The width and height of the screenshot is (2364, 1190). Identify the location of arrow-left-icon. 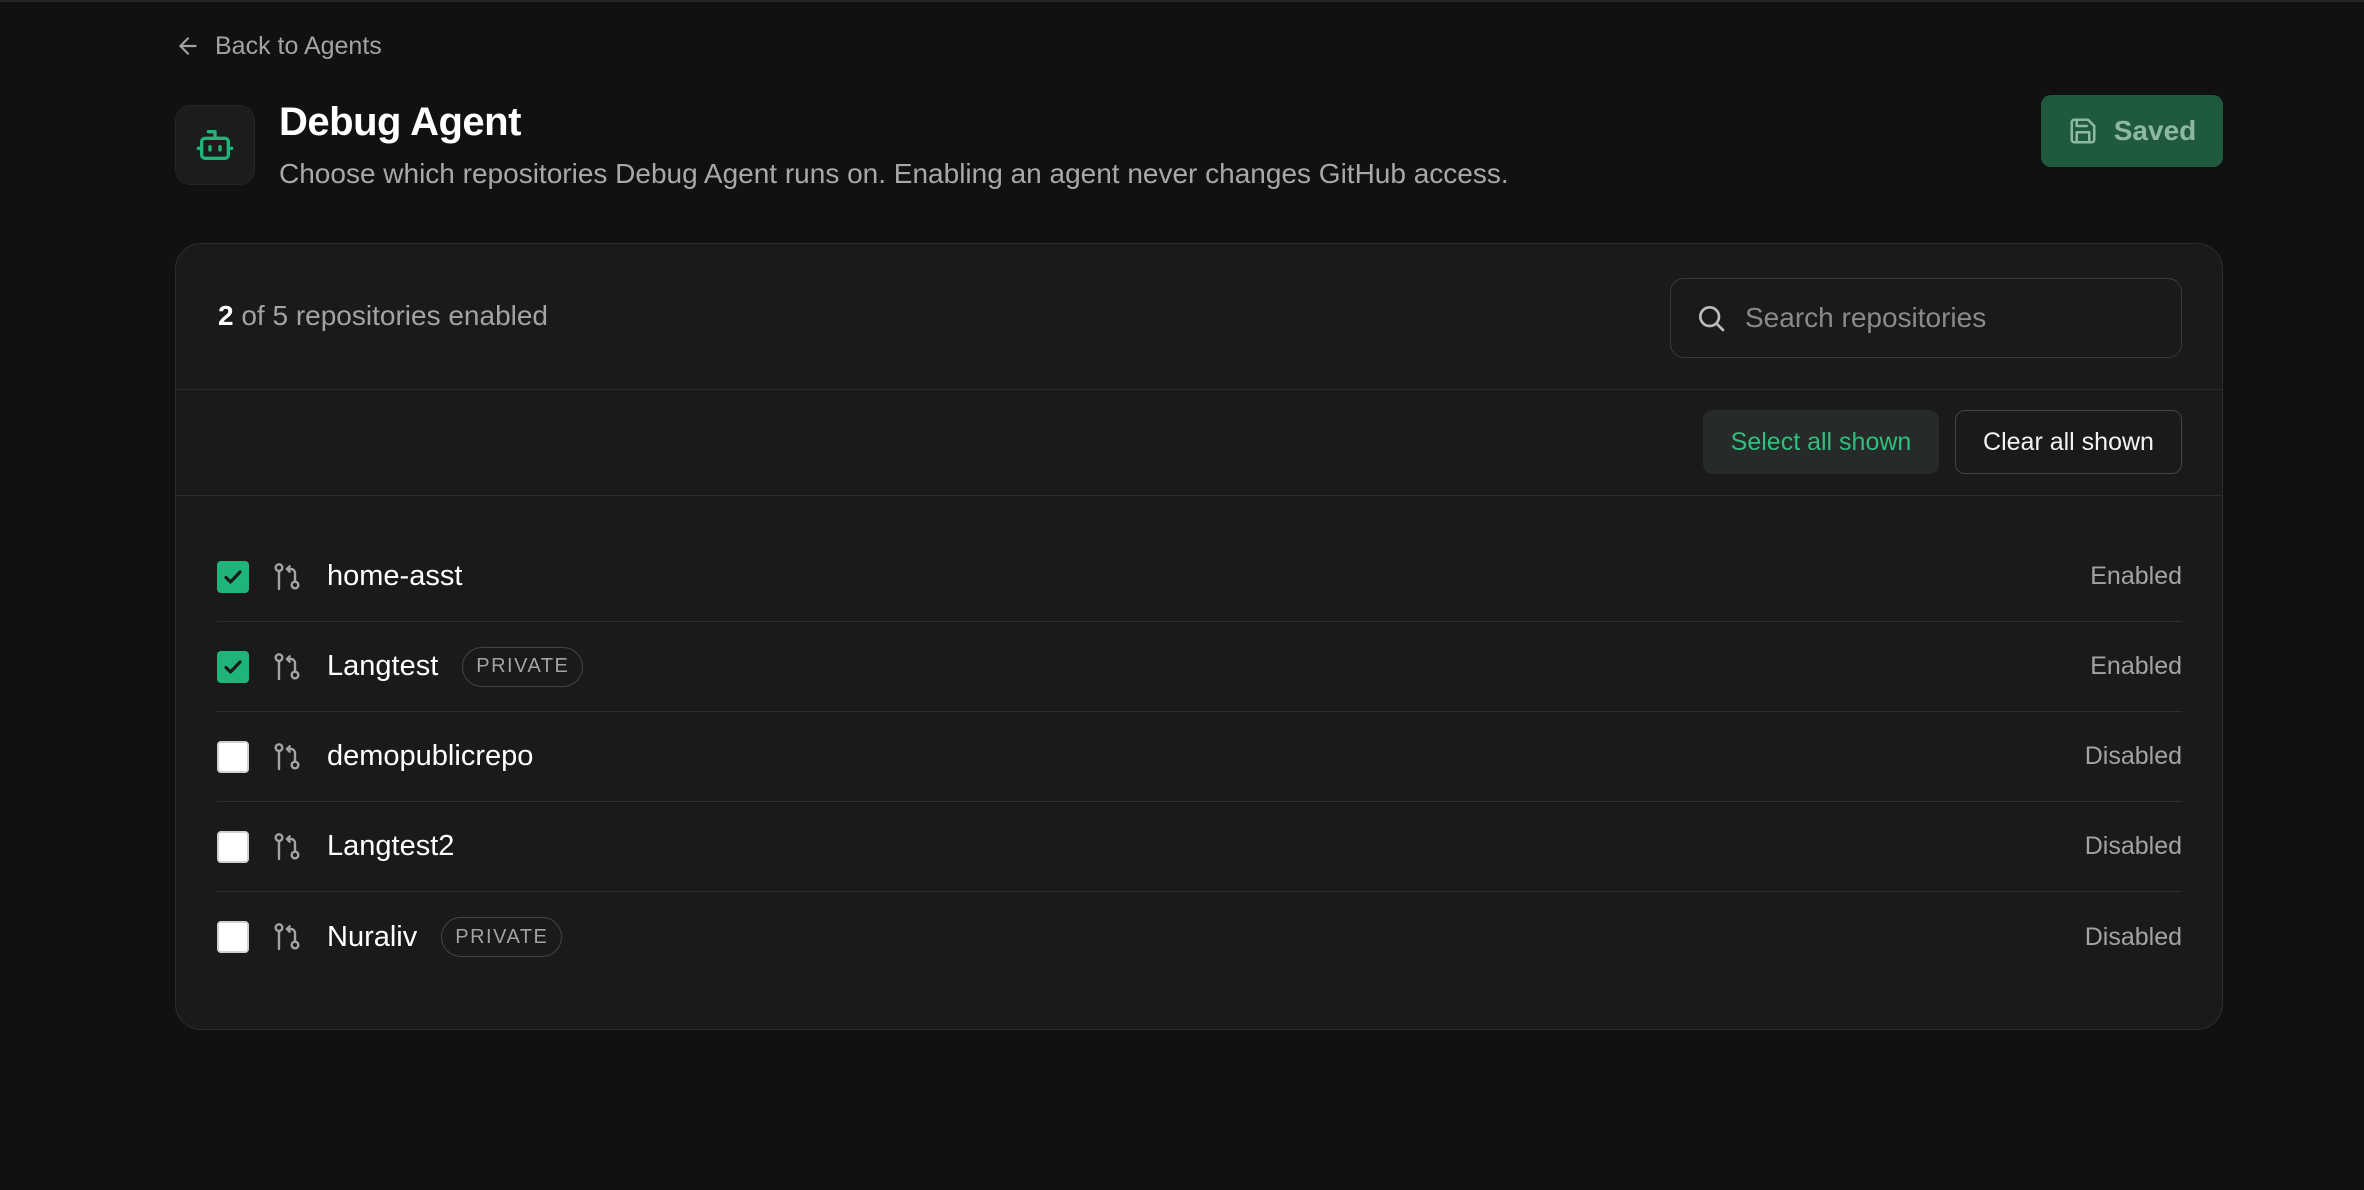
(188, 46).